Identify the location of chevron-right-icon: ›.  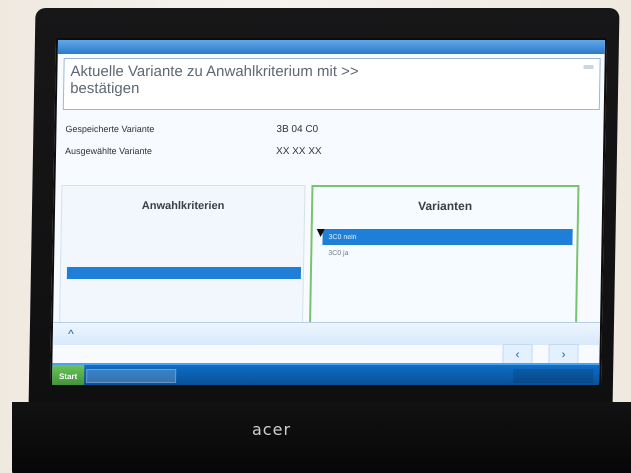
(563, 354).